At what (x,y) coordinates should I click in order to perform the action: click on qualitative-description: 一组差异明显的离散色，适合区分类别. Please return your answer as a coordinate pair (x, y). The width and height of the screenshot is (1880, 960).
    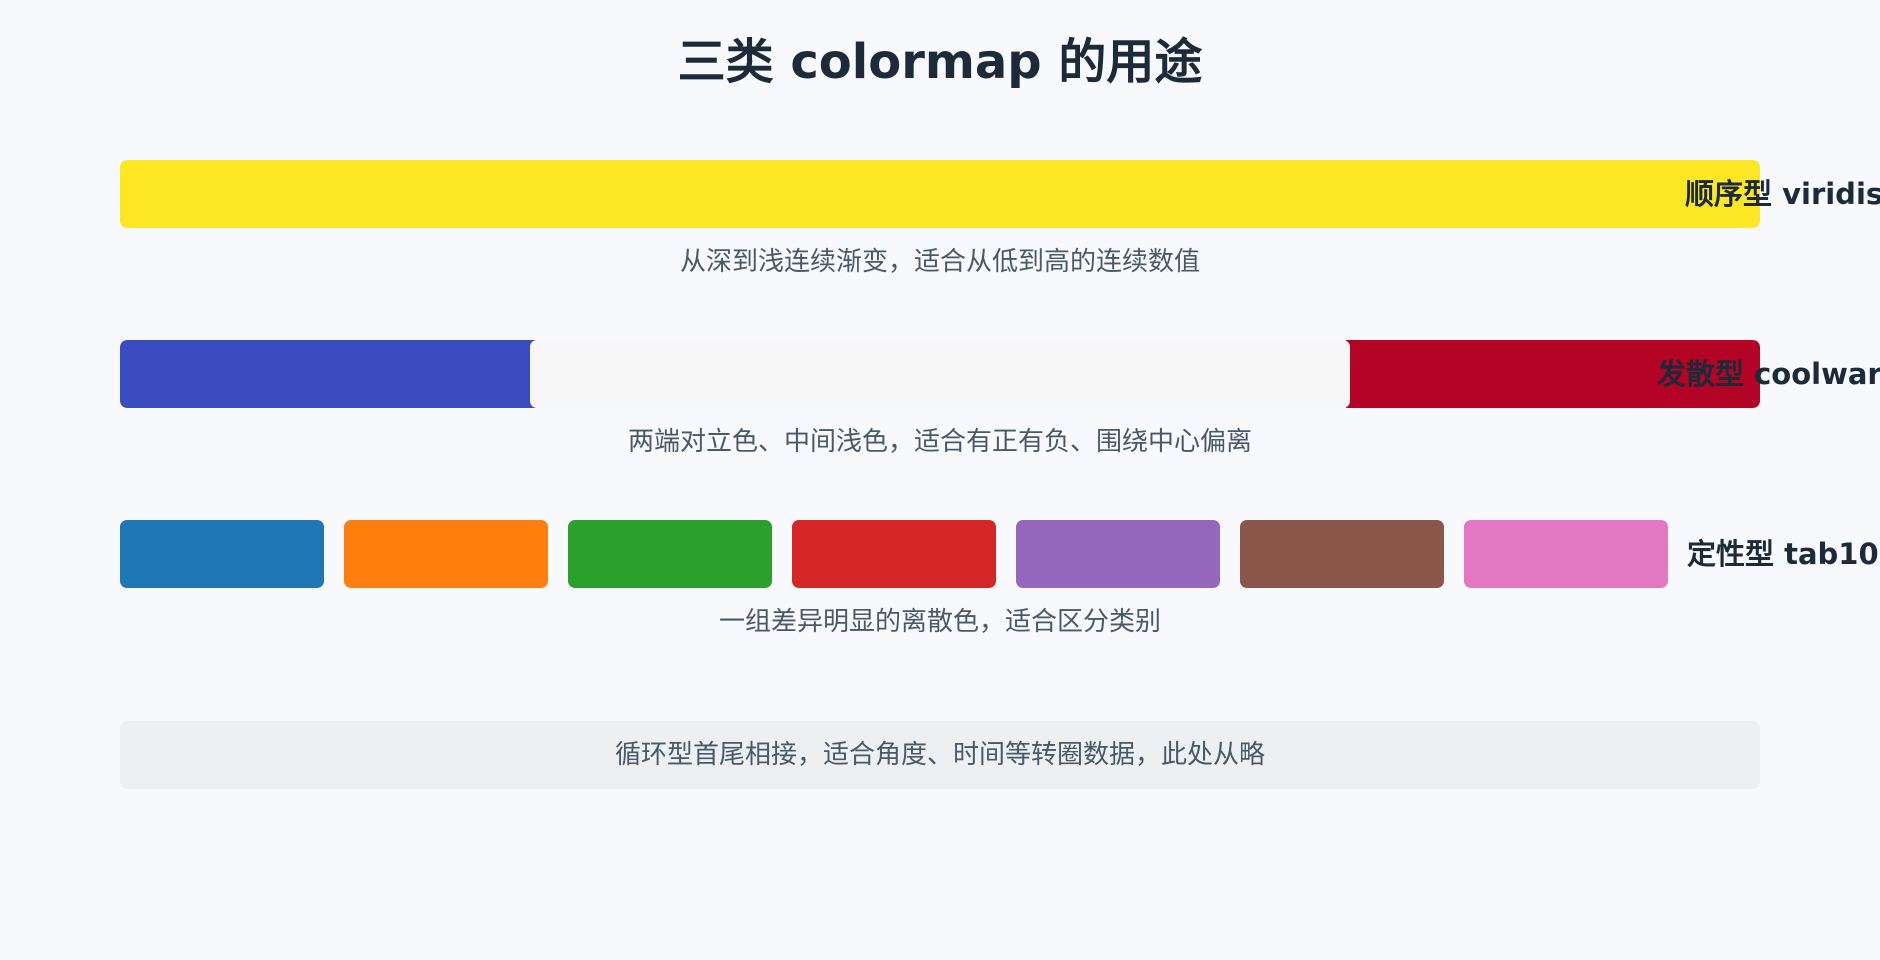
    Looking at the image, I should click on (939, 622).